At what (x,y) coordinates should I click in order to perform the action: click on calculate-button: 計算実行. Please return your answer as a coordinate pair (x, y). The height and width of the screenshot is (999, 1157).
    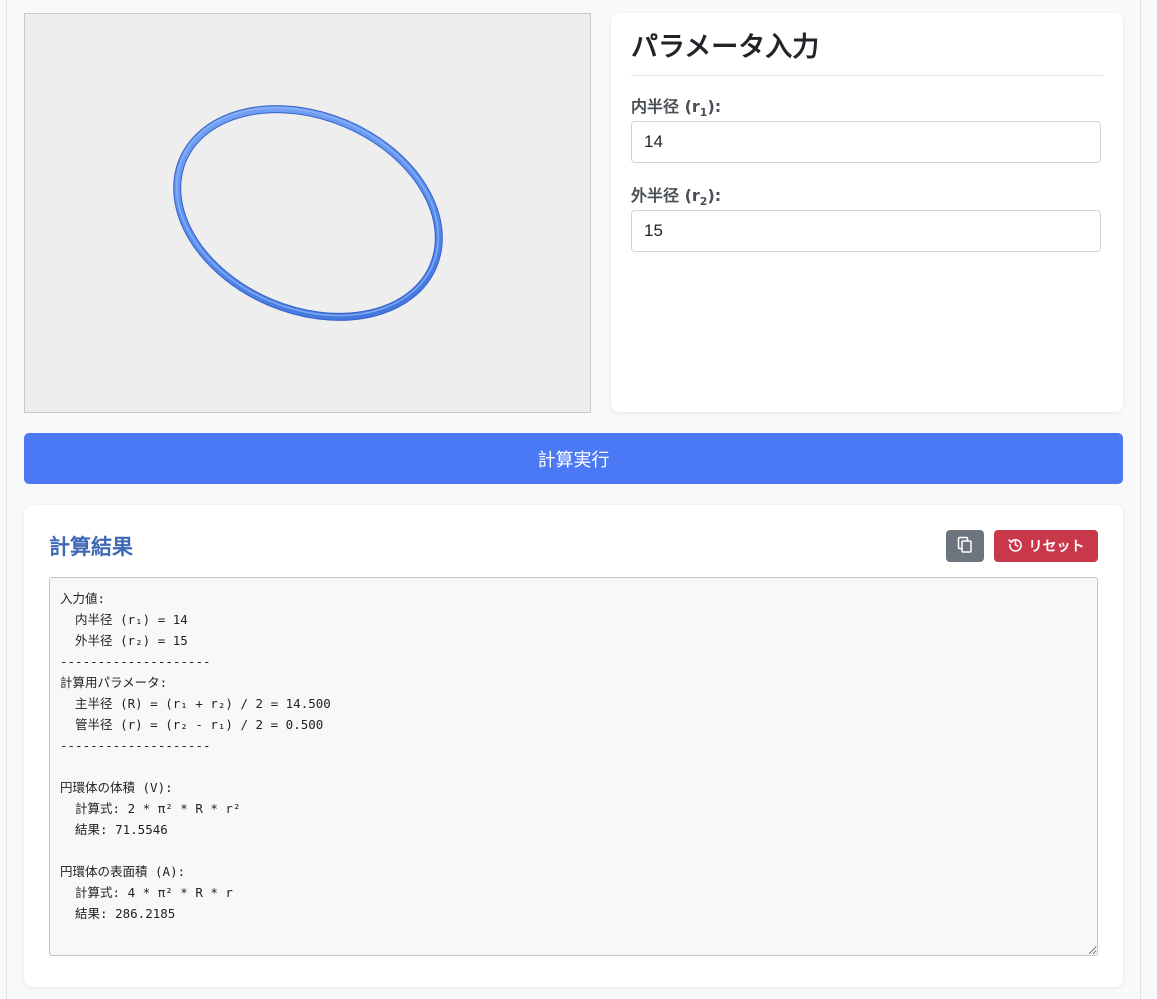
    Looking at the image, I should click on (573, 458).